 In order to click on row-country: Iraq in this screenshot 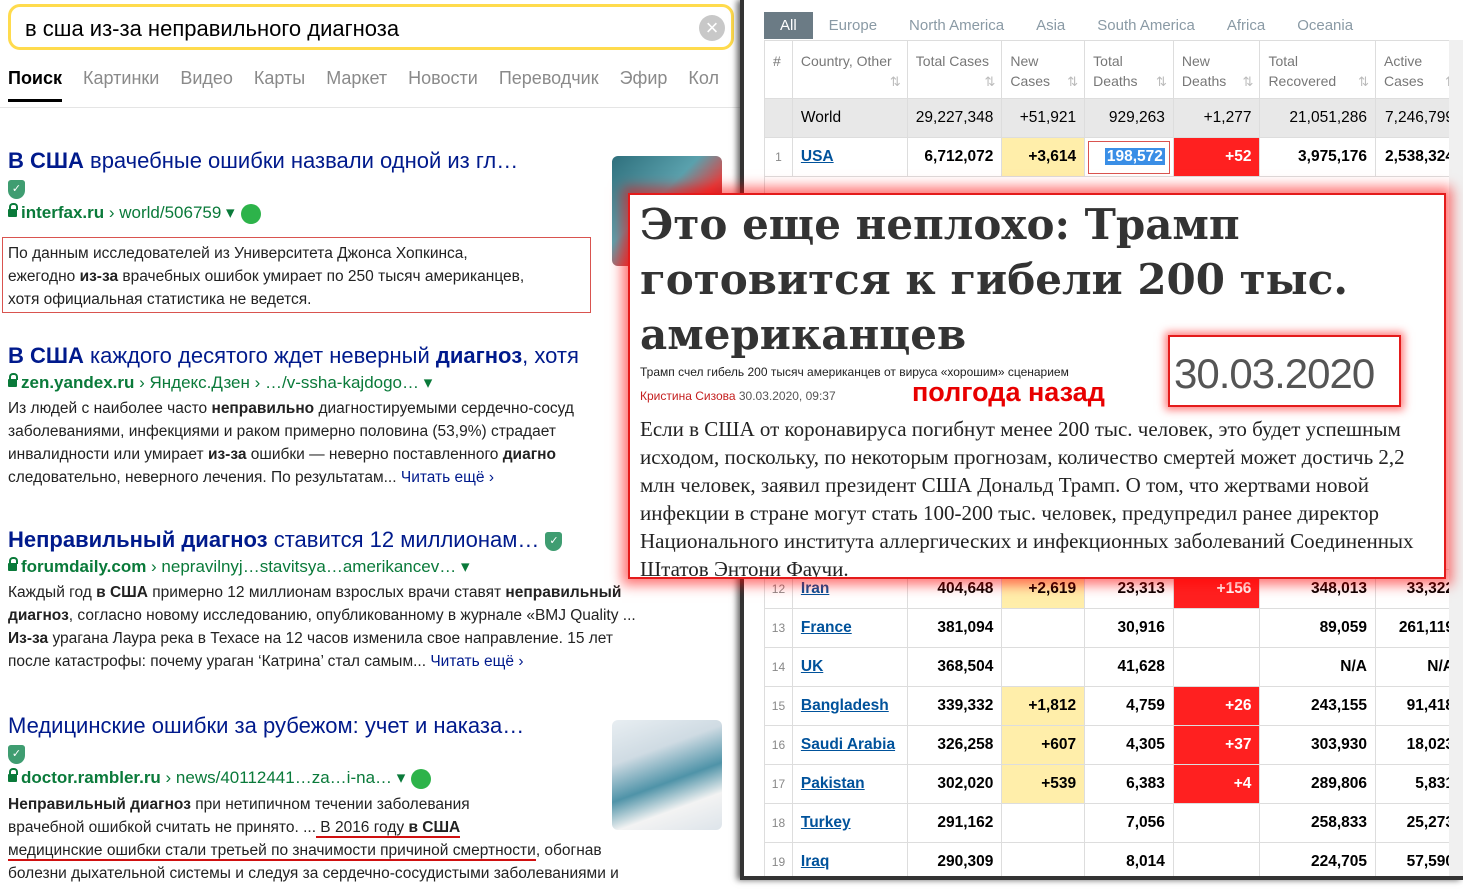, I will do `click(849, 859)`.